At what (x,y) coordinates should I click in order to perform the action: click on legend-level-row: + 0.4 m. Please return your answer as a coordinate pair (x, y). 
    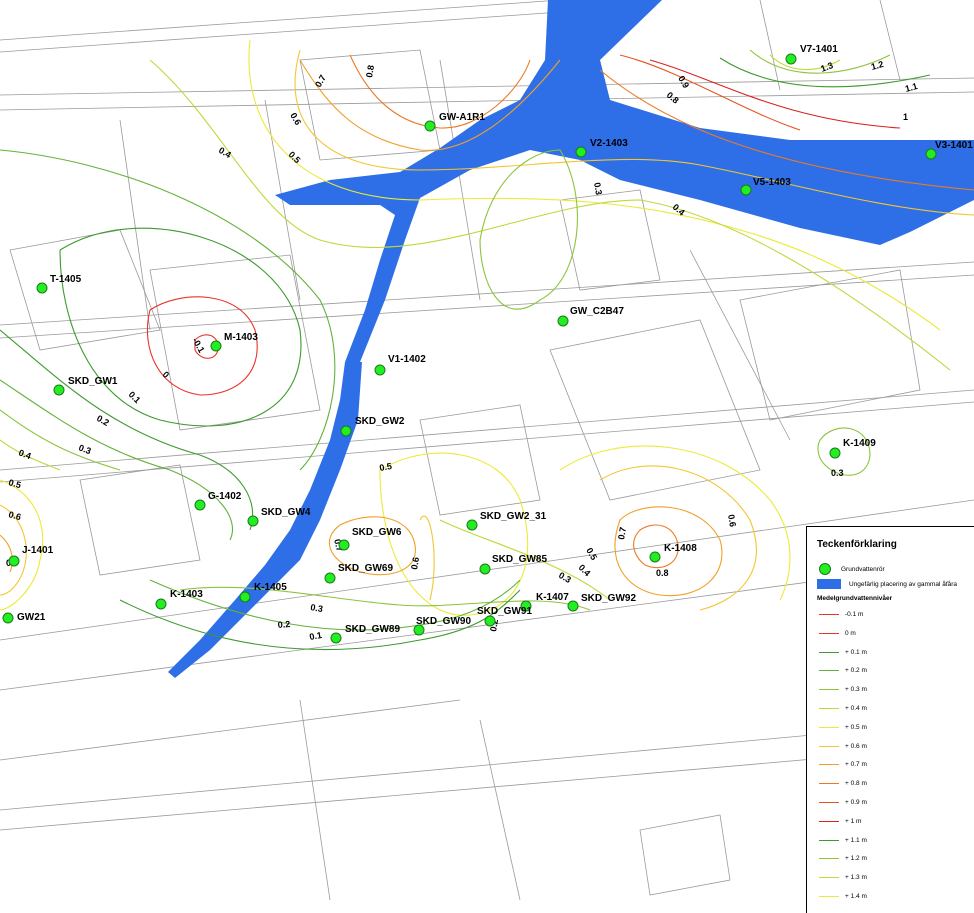
    Looking at the image, I should click on (843, 708).